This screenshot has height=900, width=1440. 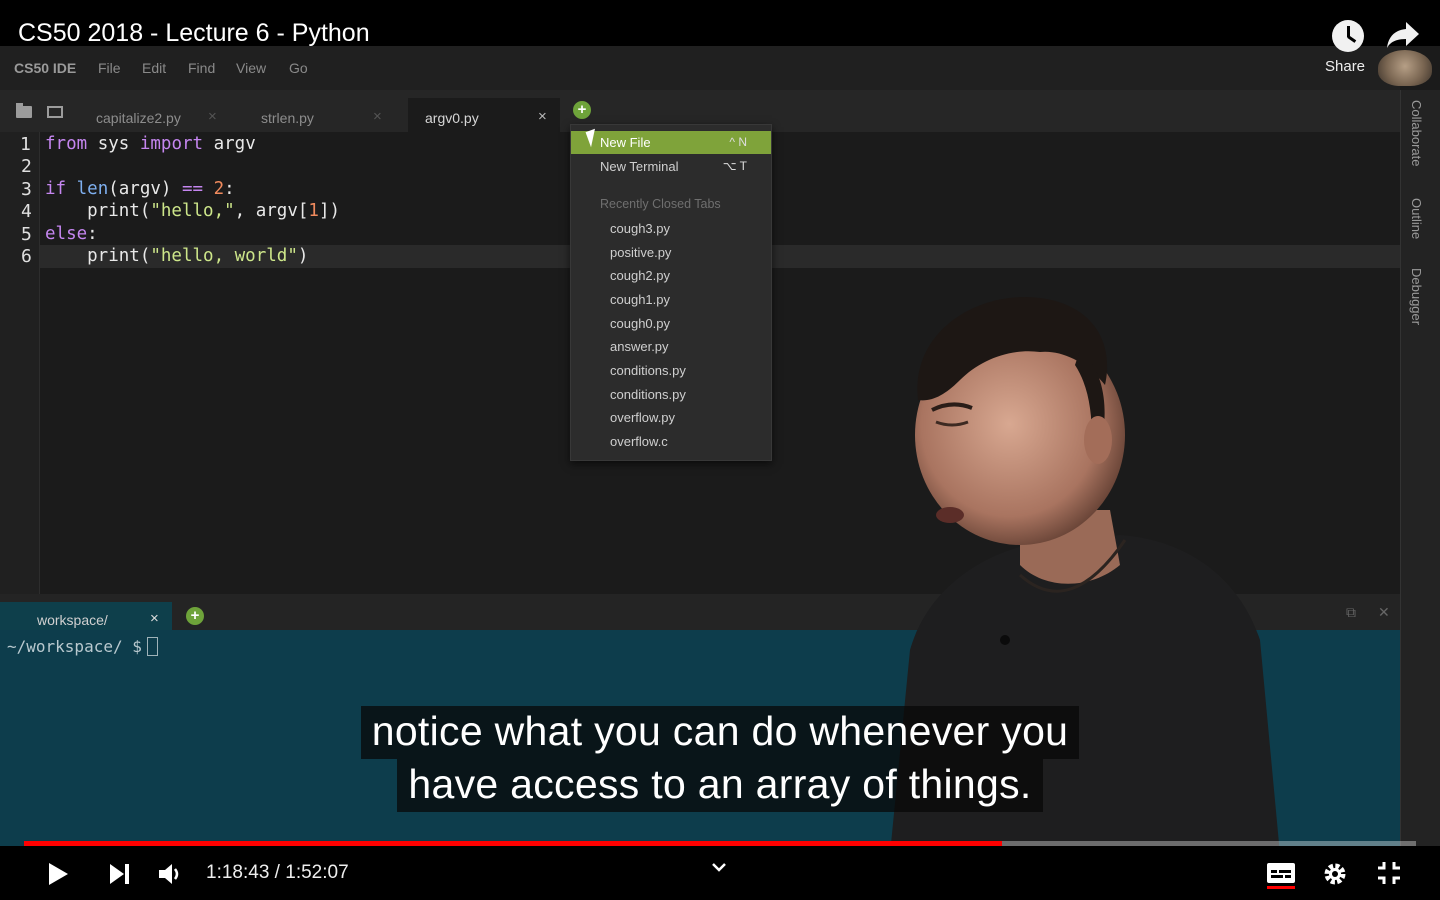 I want to click on line-number: 5, so click(x=26, y=234).